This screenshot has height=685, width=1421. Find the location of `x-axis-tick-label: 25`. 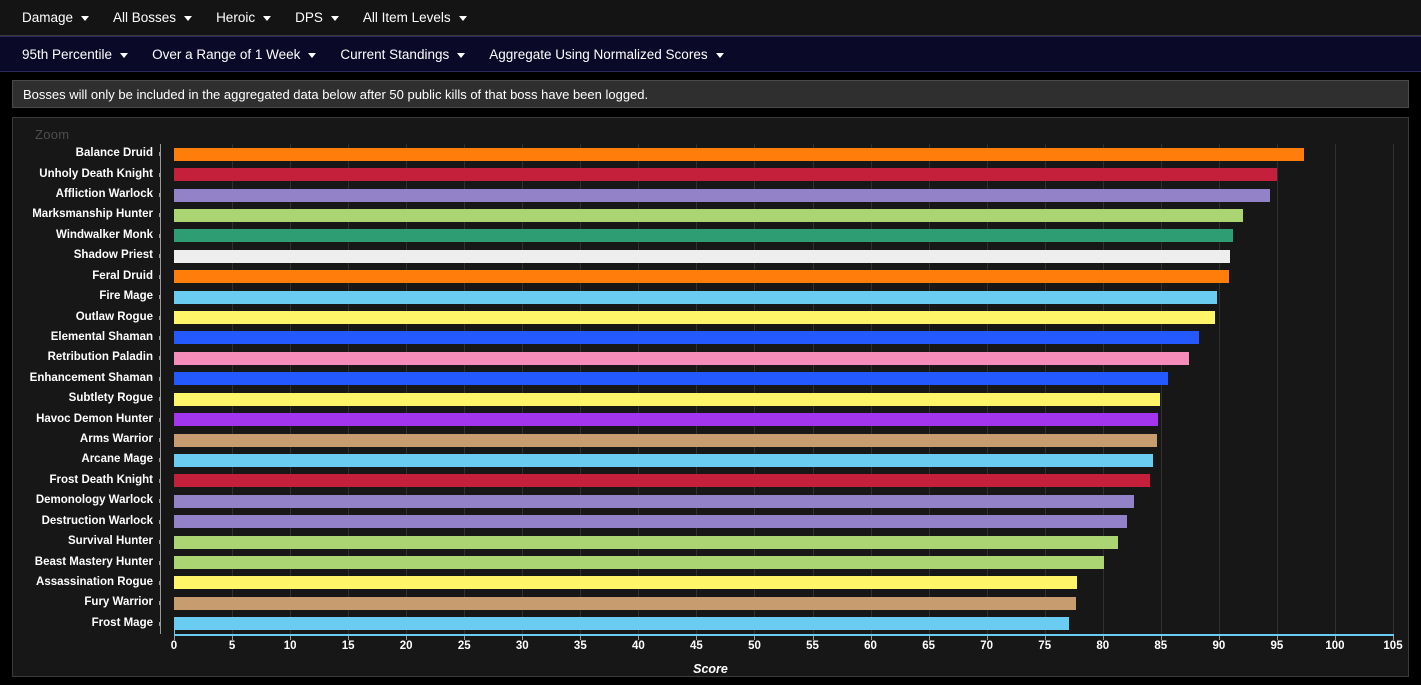

x-axis-tick-label: 25 is located at coordinates (464, 646).